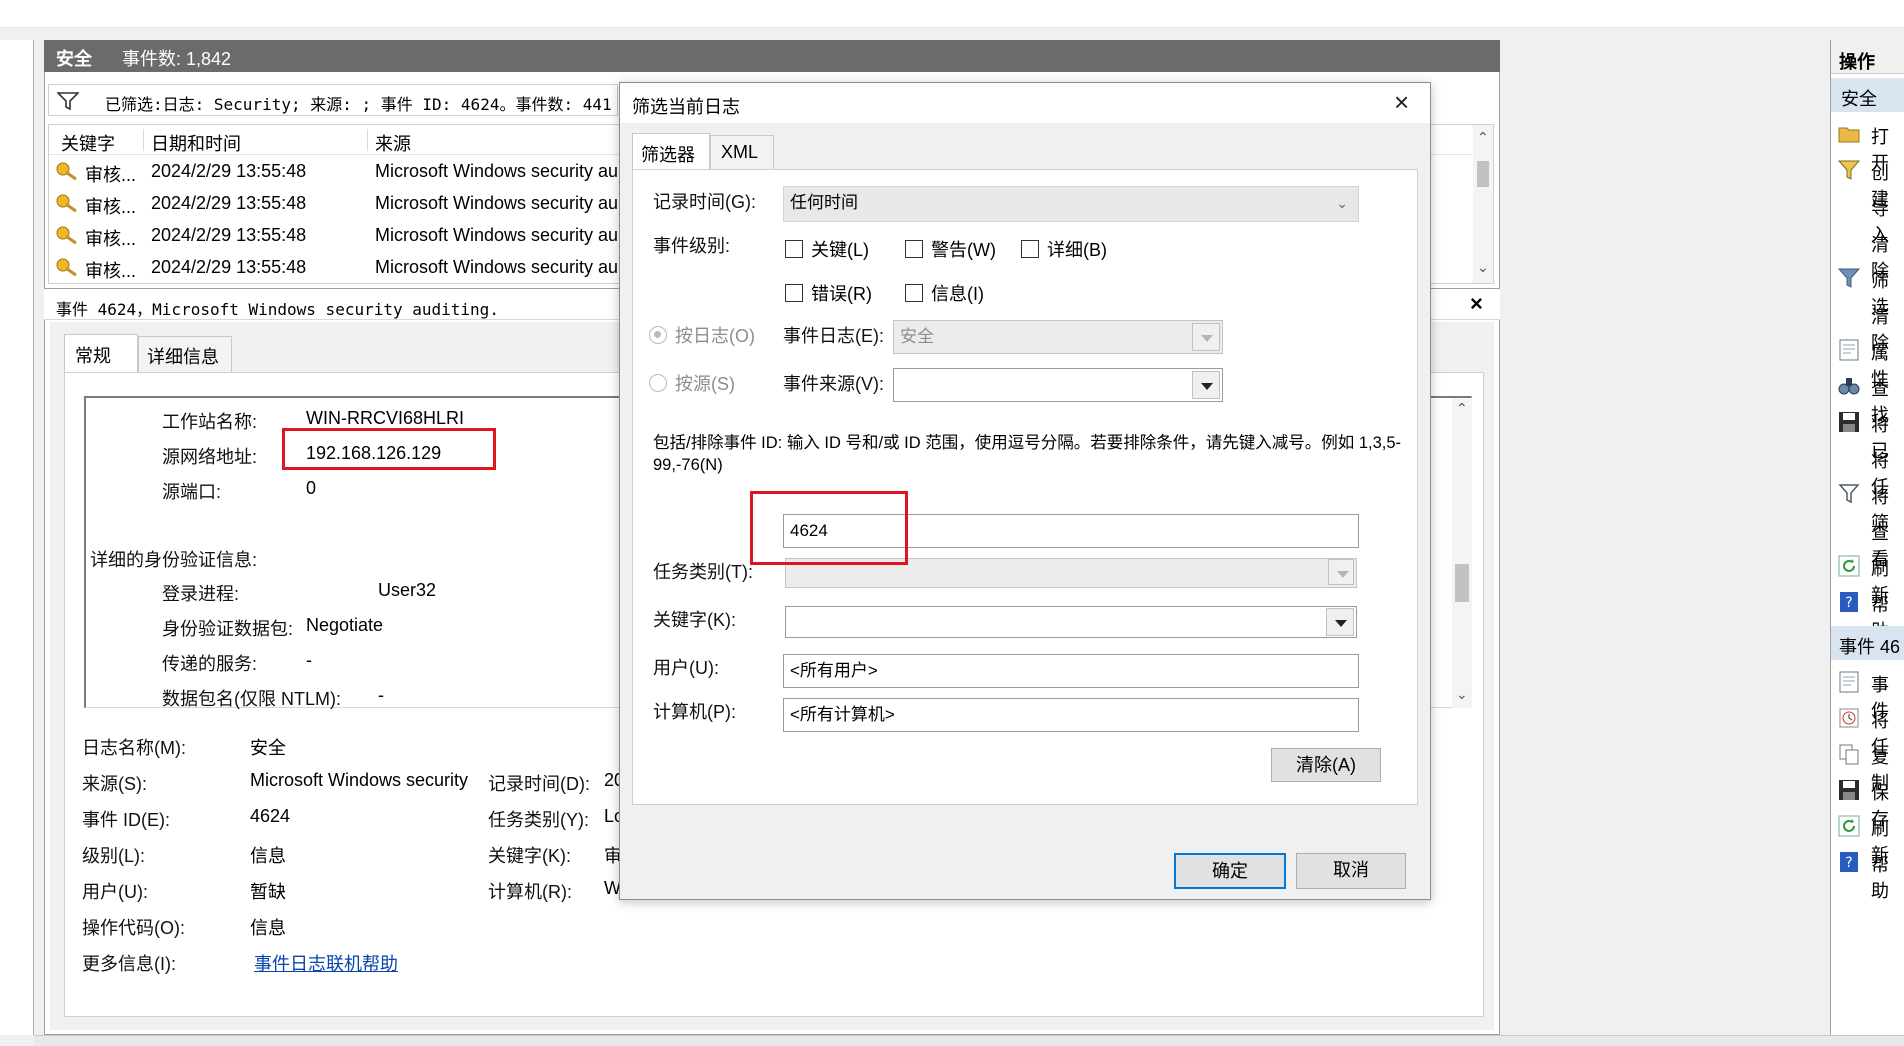  Describe the element at coordinates (1849, 422) in the screenshot. I see `save-icon` at that location.